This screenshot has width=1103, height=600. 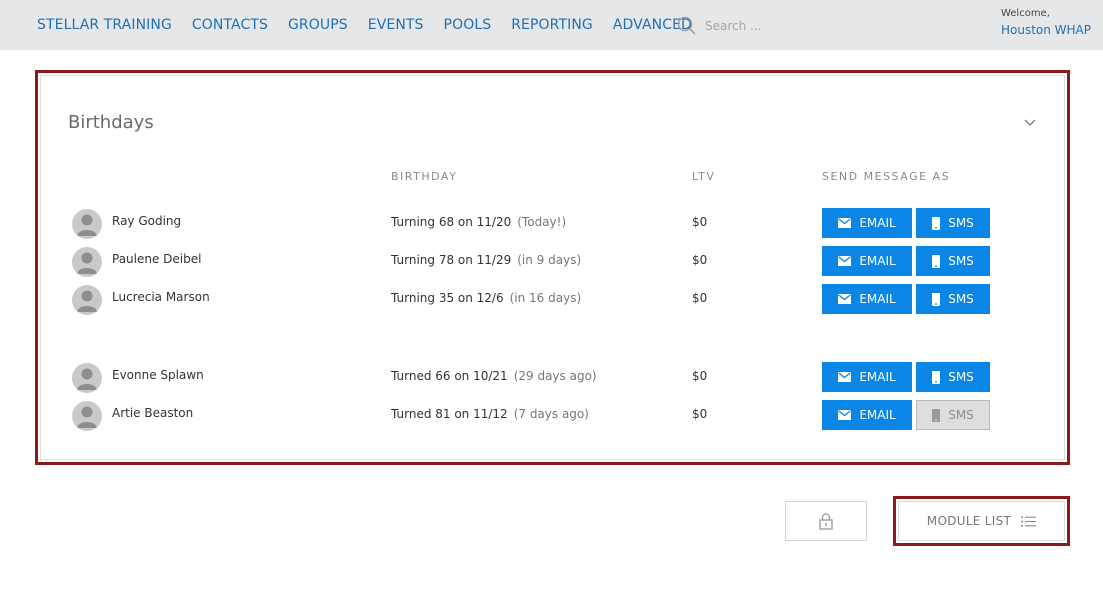 What do you see at coordinates (161, 297) in the screenshot?
I see `contact-name: Lucrecia Marson` at bounding box center [161, 297].